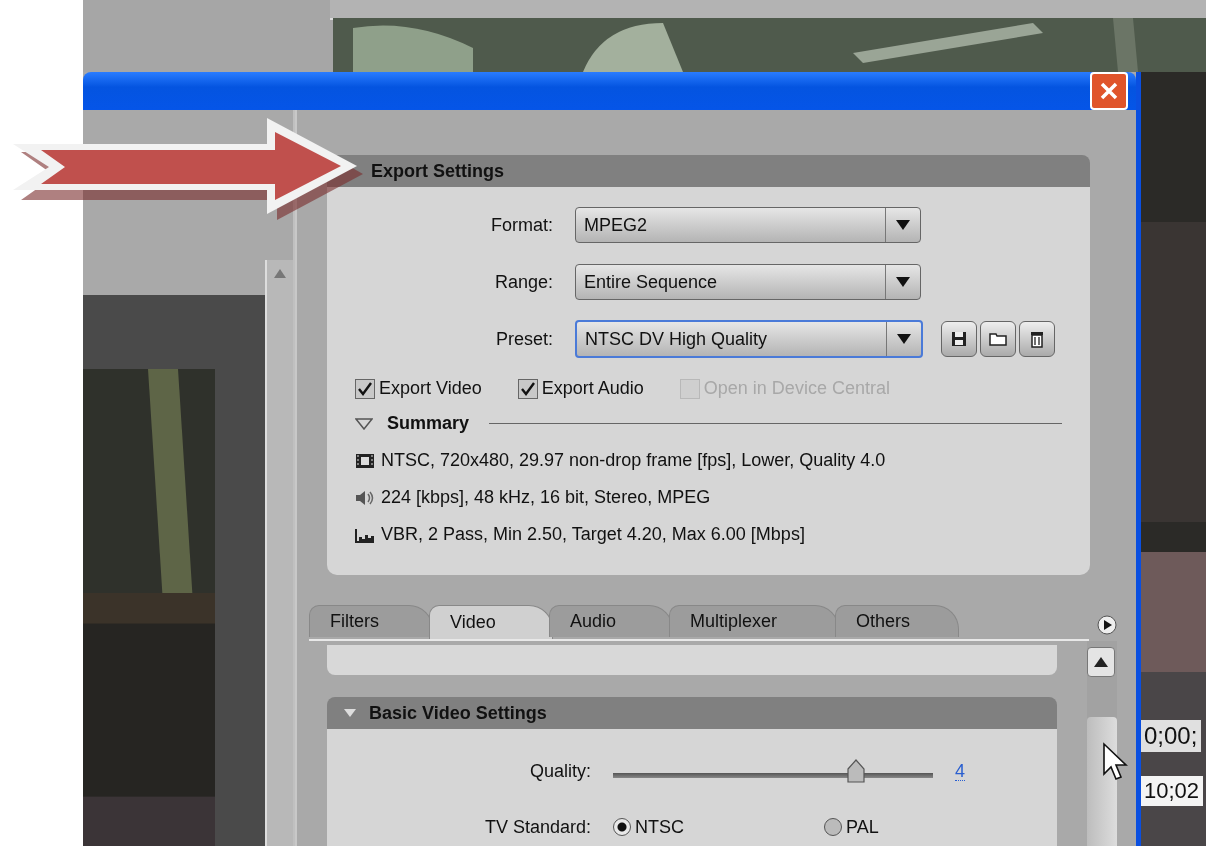  Describe the element at coordinates (523, 339) in the screenshot. I see `field-label: Preset:` at that location.